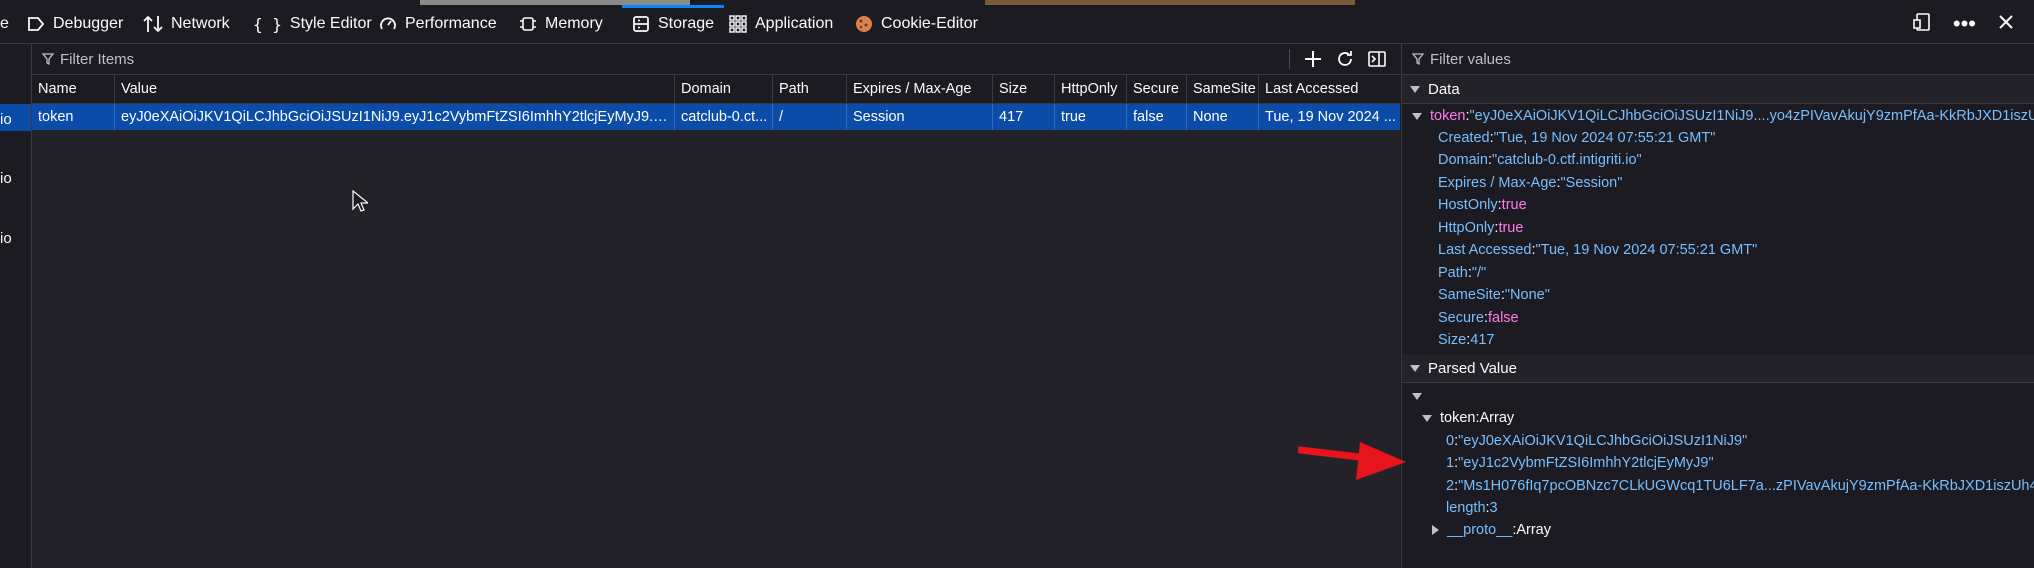 The width and height of the screenshot is (2034, 568). I want to click on field-key: SameSite, so click(1469, 295).